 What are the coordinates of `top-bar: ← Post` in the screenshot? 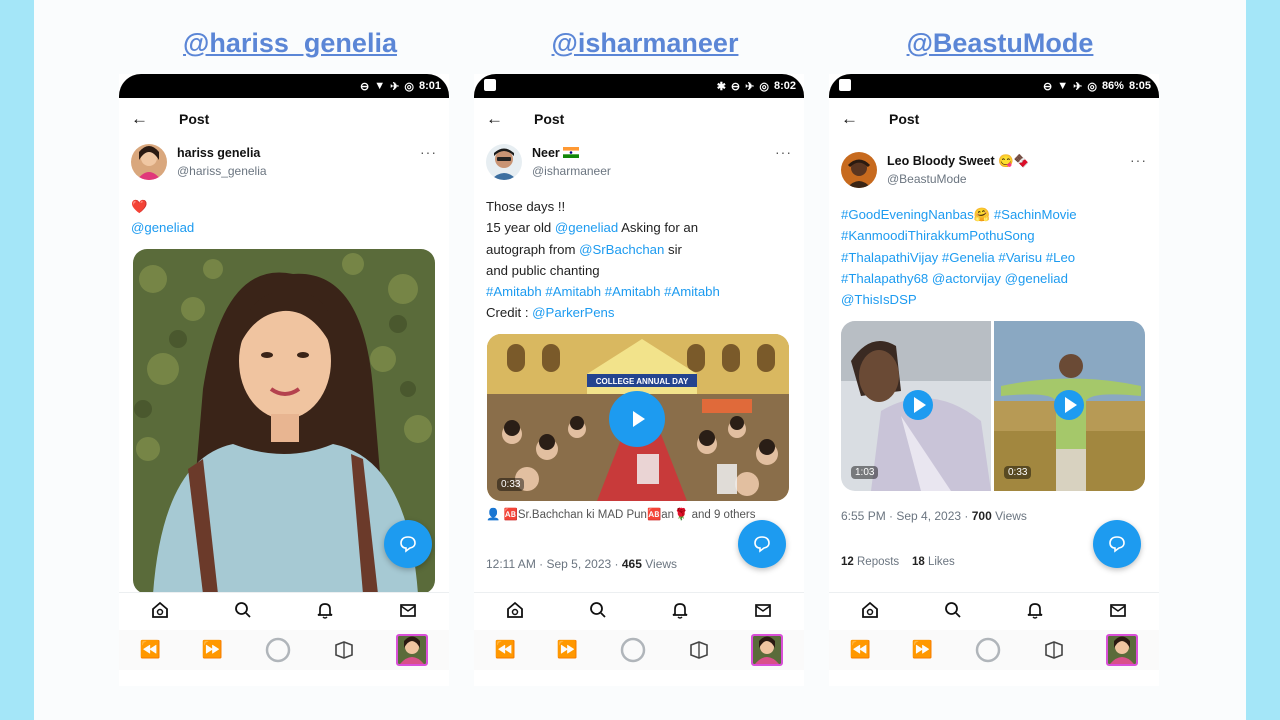 It's located at (639, 119).